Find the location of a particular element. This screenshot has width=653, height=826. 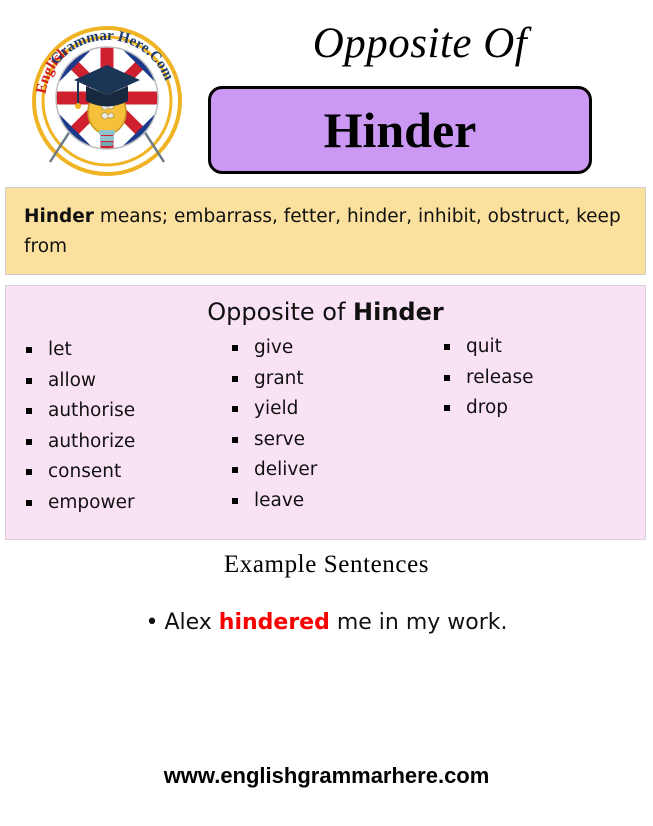

headword-box: Hinder is located at coordinates (400, 130).